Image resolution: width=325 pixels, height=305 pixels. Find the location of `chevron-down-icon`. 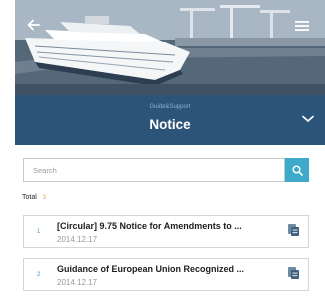

chevron-down-icon is located at coordinates (308, 119).